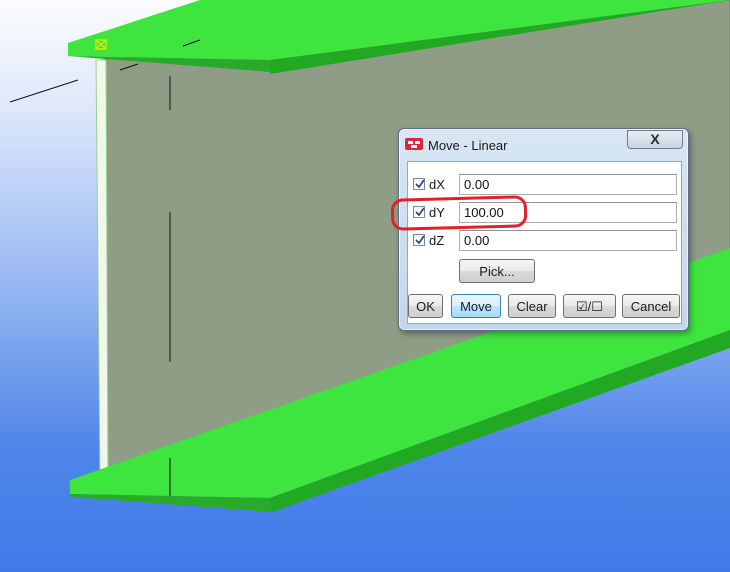 This screenshot has height=572, width=730. I want to click on title-bar: Move - Linear X, so click(543, 144).